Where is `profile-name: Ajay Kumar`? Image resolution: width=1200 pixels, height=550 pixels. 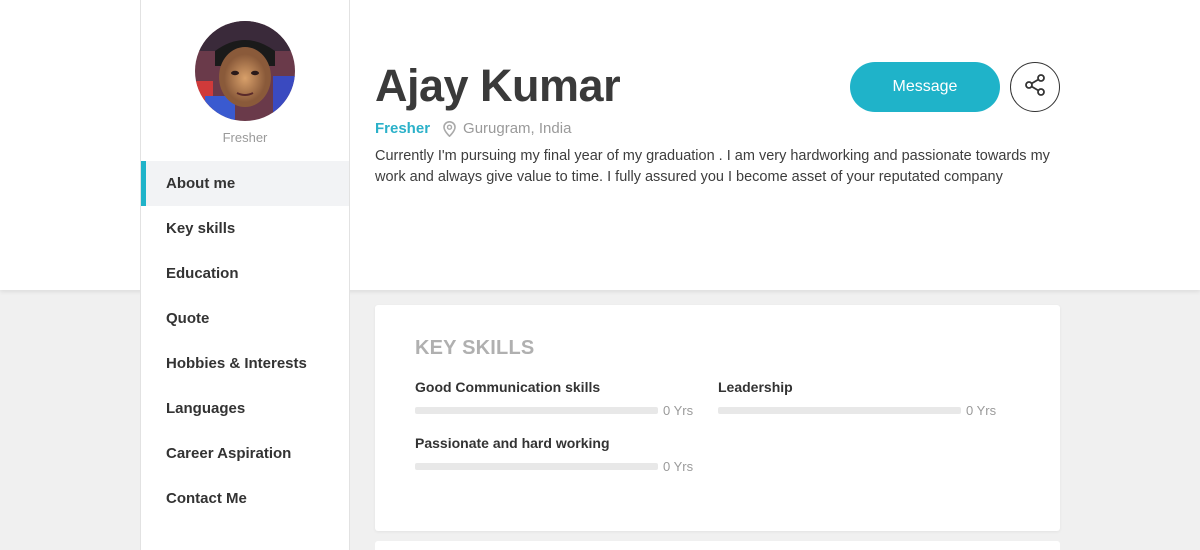 profile-name: Ajay Kumar is located at coordinates (498, 85).